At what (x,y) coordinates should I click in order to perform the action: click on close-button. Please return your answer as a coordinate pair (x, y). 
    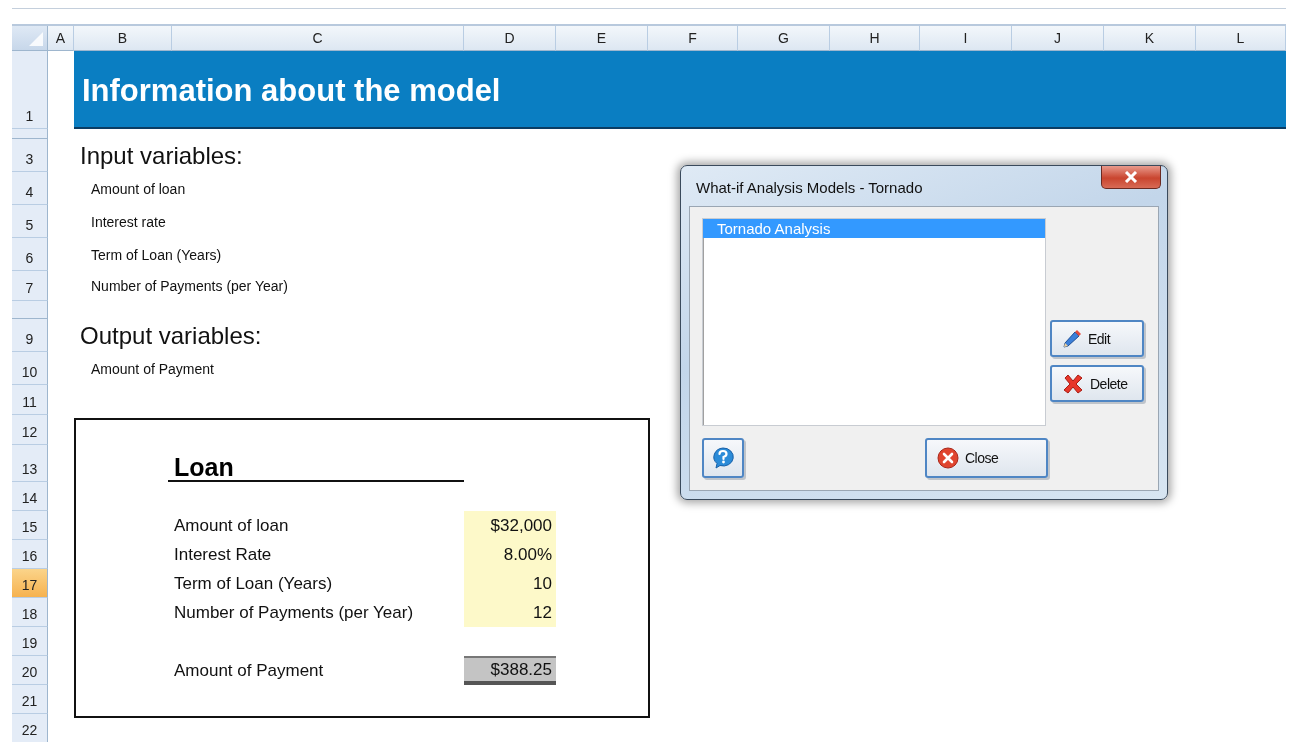
    Looking at the image, I should click on (1131, 177).